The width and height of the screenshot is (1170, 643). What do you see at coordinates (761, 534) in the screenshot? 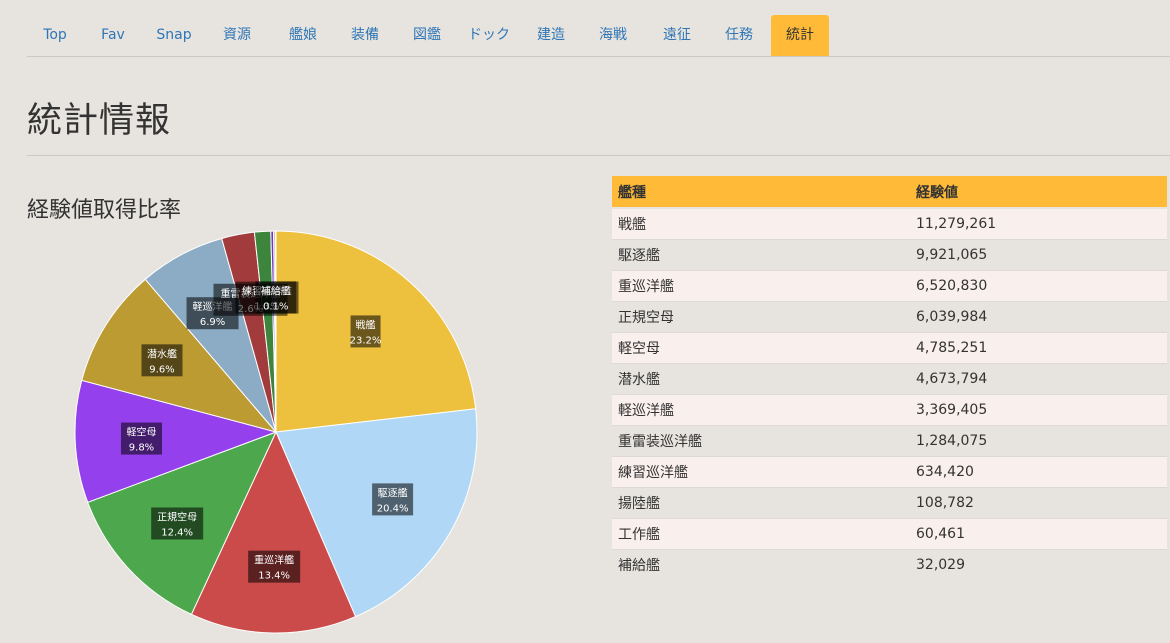
I see `cell-ship-type: 工作艦` at bounding box center [761, 534].